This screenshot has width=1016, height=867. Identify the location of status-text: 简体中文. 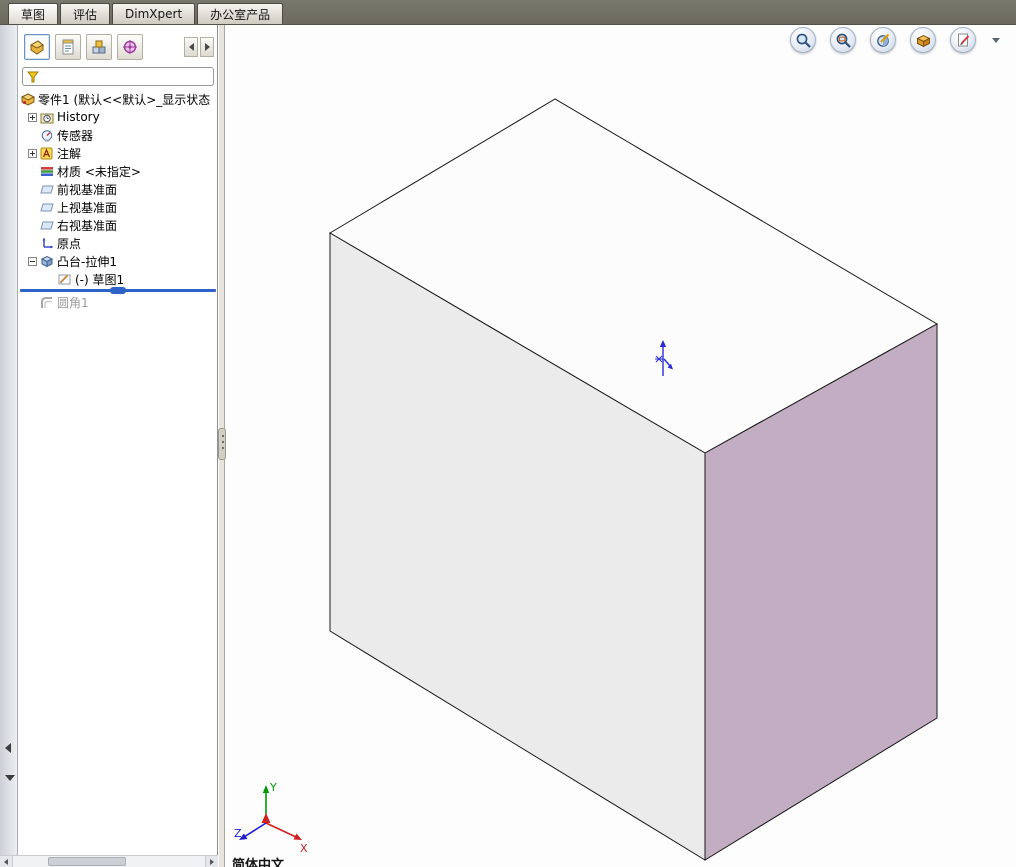
(258, 862).